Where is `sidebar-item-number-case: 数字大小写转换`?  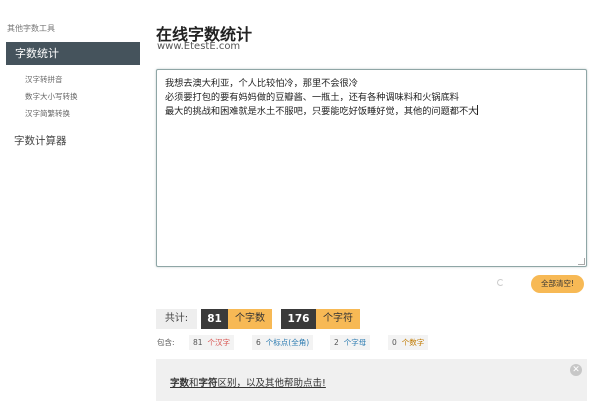 sidebar-item-number-case: 数字大小写转换 is located at coordinates (51, 96).